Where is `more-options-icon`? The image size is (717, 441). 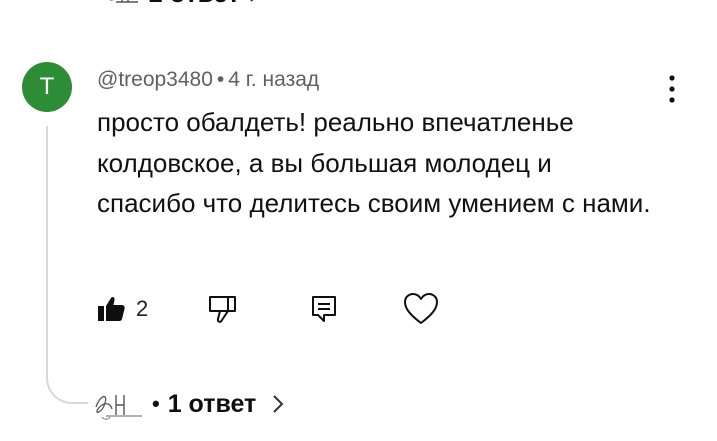 more-options-icon is located at coordinates (672, 89).